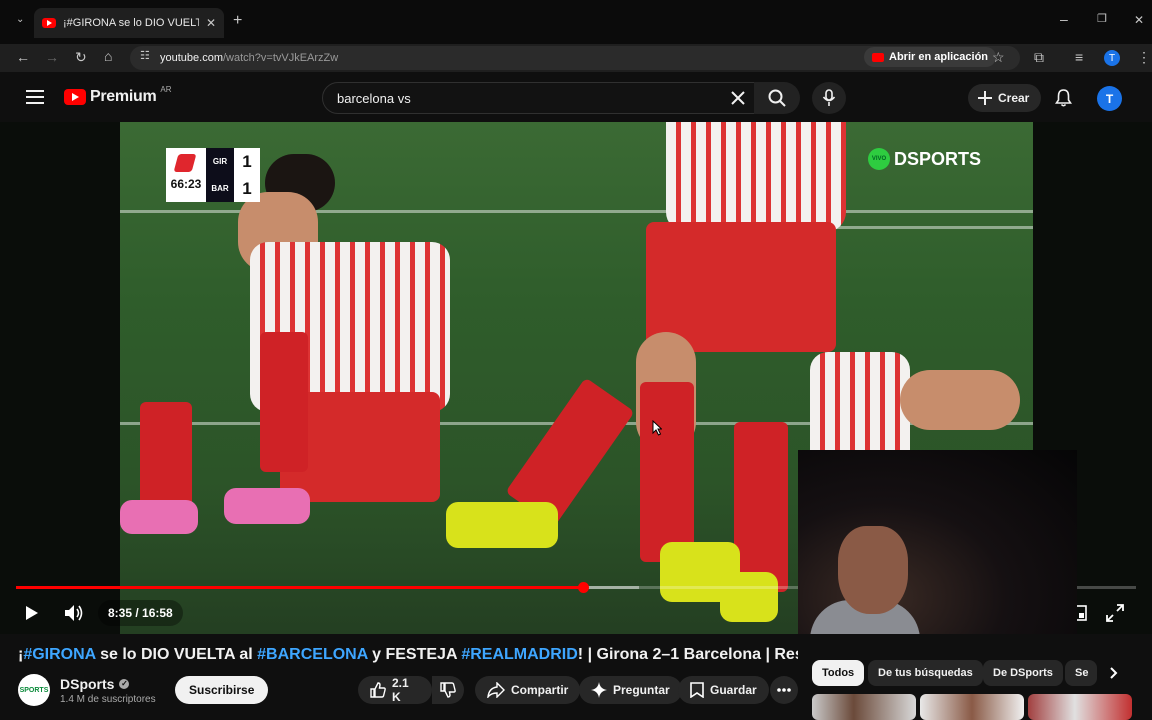  I want to click on dislike-button, so click(448, 690).